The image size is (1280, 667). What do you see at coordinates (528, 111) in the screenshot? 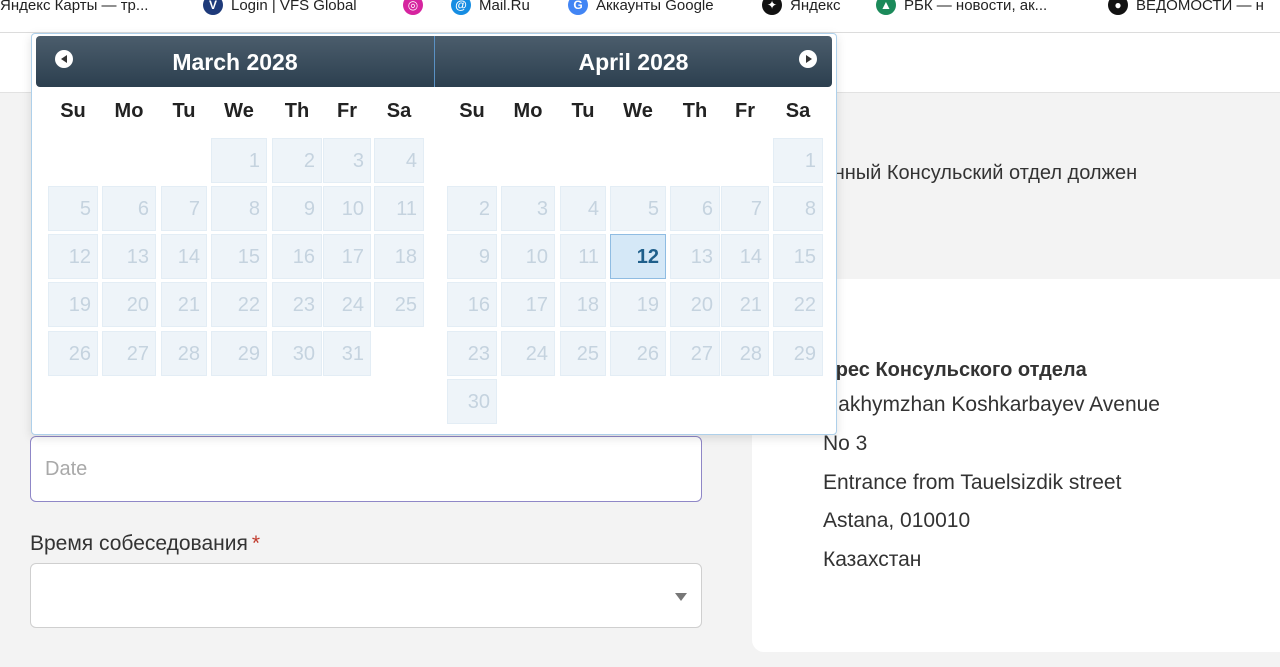
I see `weekday-header: Mo` at bounding box center [528, 111].